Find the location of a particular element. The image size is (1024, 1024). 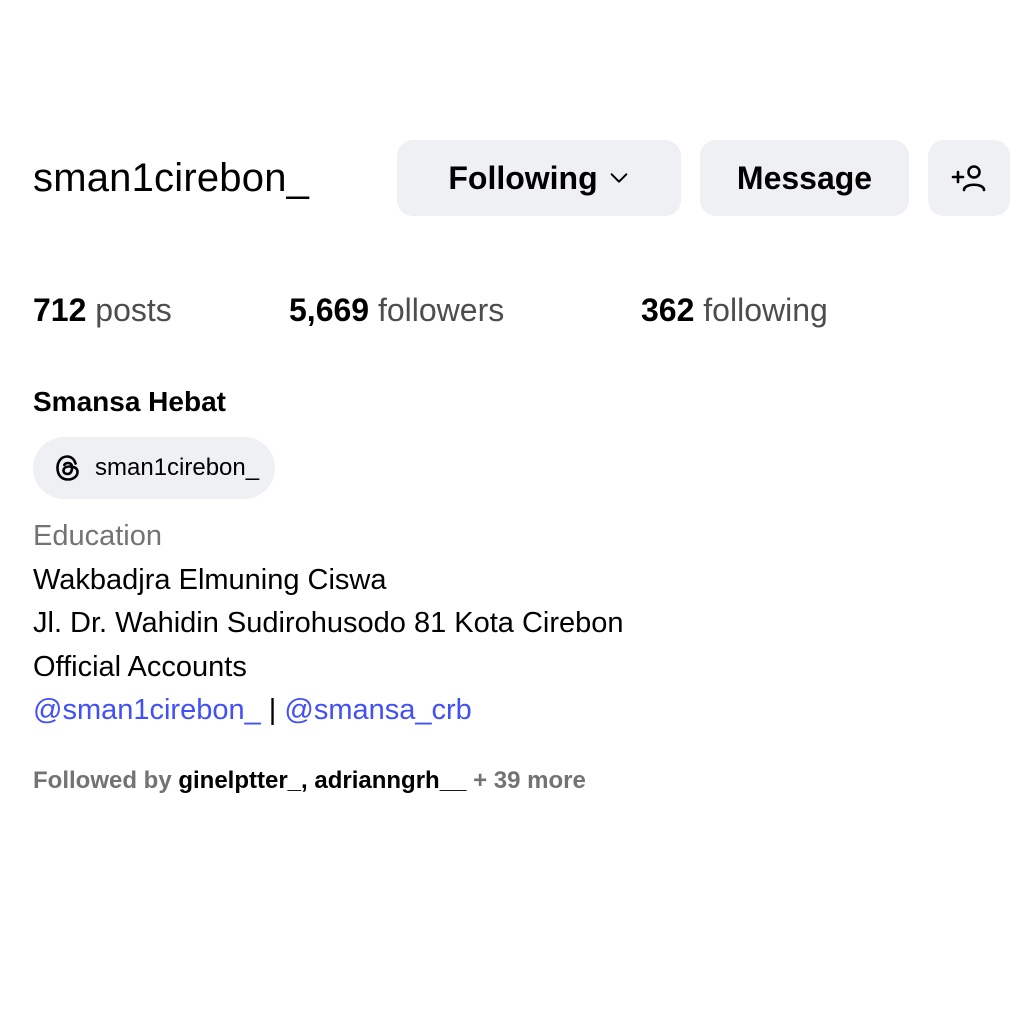

bio-line: Wakbadjra Elmuning Ciswa is located at coordinates (210, 579).